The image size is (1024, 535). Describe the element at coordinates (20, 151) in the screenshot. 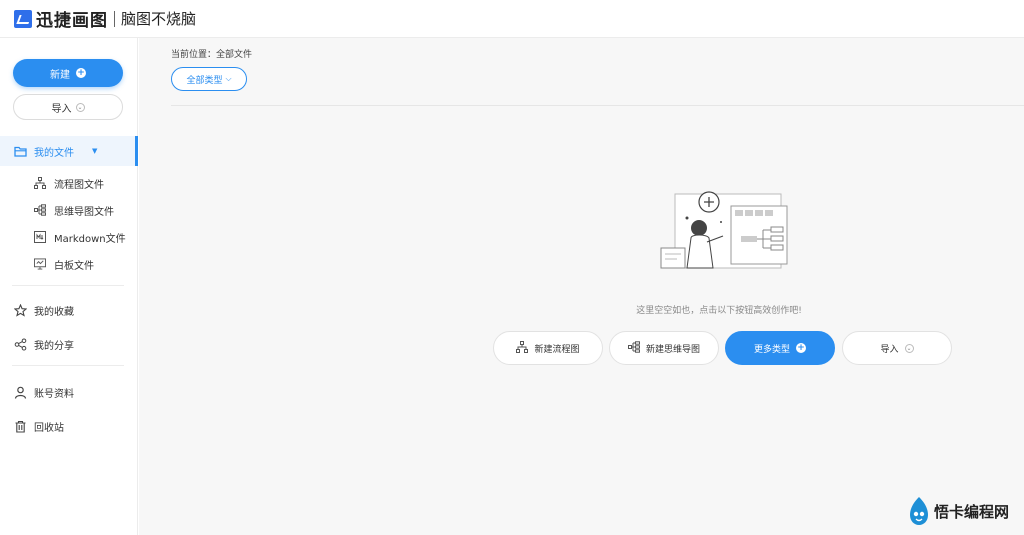

I see `folder-icon` at that location.